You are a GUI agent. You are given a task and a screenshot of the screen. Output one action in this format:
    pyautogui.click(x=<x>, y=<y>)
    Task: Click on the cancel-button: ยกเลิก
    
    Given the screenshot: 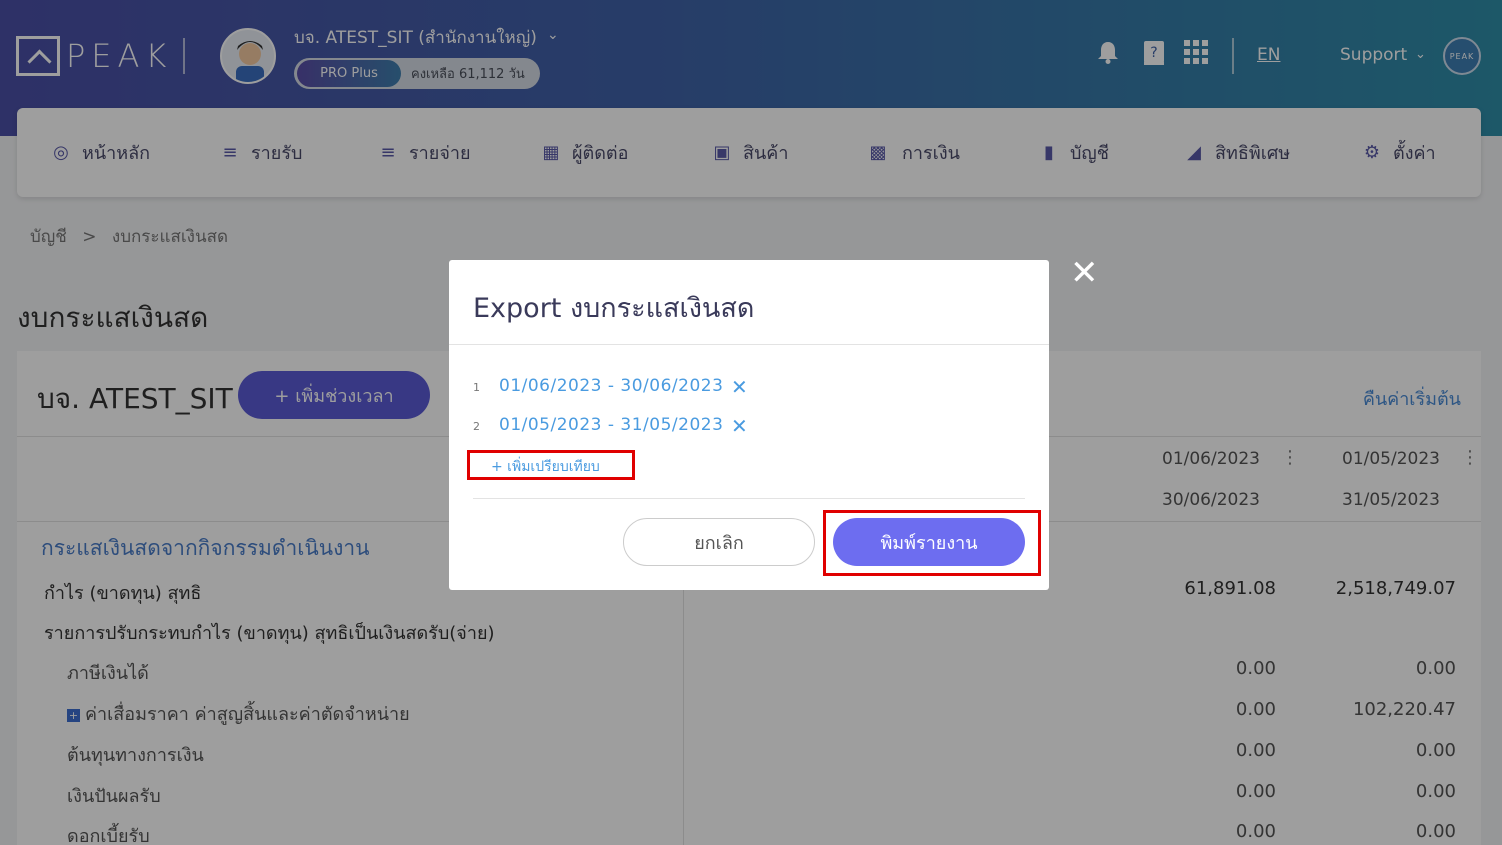 What is the action you would take?
    pyautogui.click(x=719, y=542)
    